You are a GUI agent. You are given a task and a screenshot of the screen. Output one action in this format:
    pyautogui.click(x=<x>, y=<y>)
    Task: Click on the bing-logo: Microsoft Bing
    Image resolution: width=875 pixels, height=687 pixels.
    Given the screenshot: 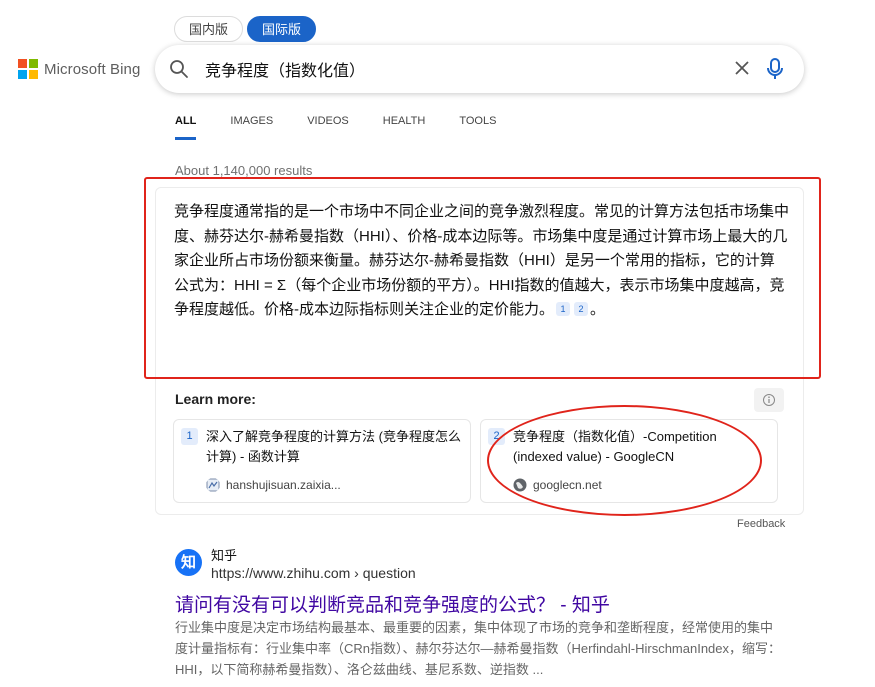 What is the action you would take?
    pyautogui.click(x=79, y=69)
    